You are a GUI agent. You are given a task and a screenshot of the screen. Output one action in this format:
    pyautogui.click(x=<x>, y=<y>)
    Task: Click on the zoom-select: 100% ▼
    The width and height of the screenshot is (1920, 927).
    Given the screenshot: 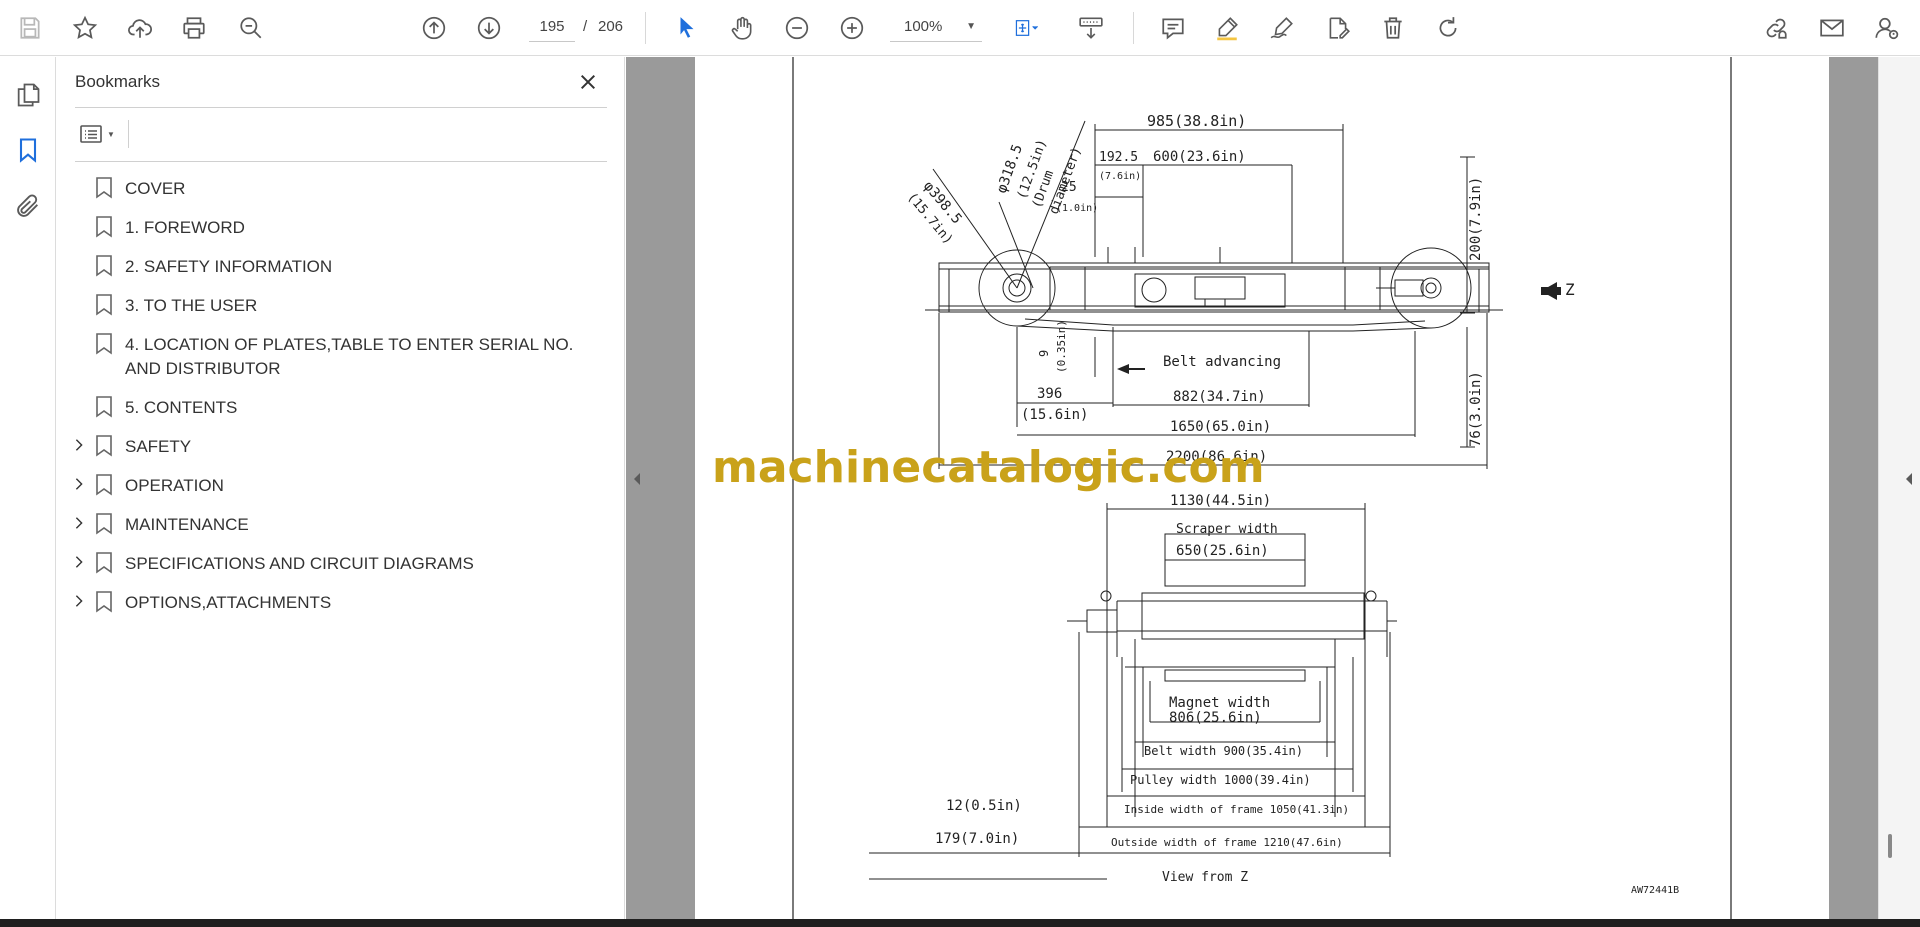 What is the action you would take?
    pyautogui.click(x=936, y=27)
    